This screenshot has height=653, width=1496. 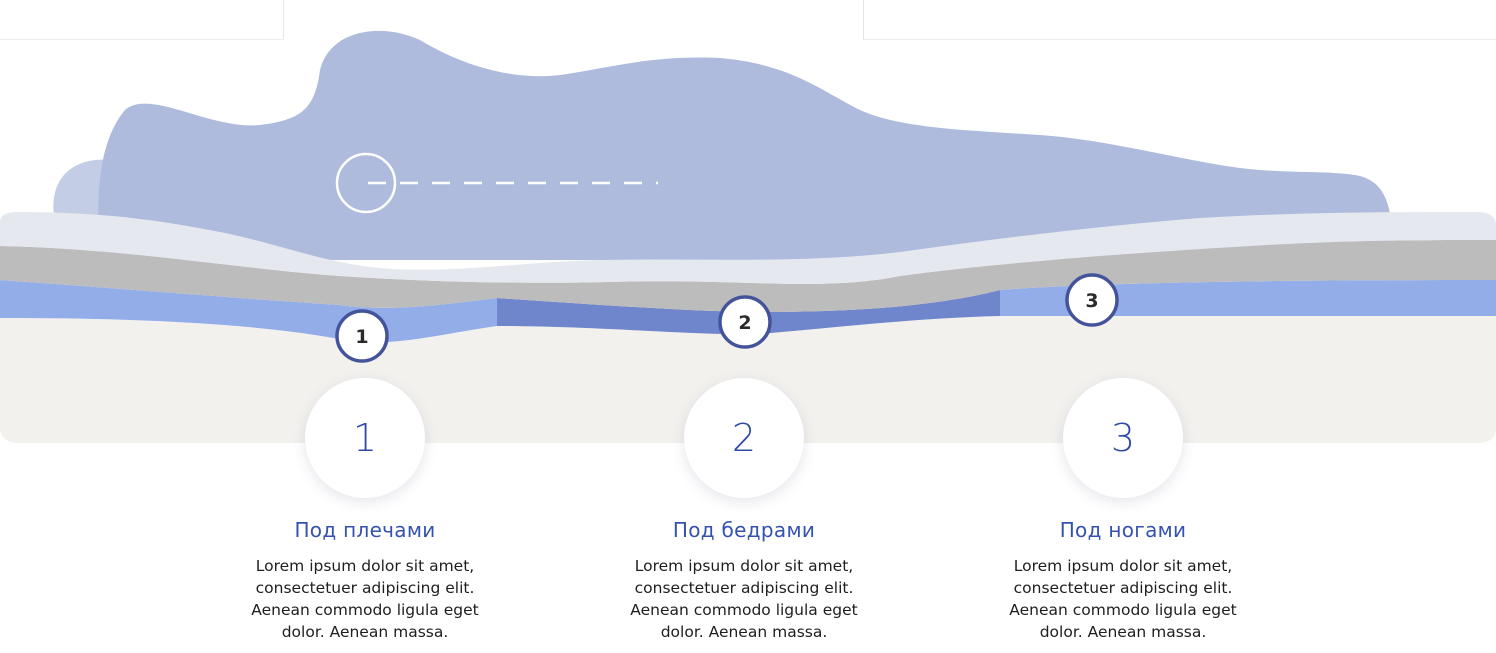 I want to click on zone-marker-3: 3, so click(x=1092, y=300).